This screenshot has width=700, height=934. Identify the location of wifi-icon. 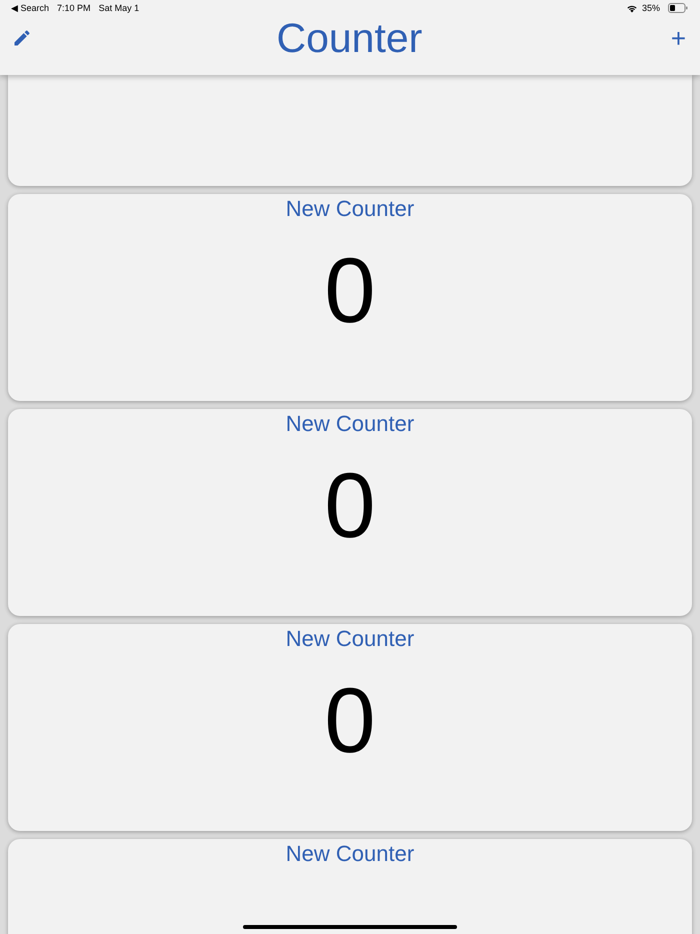
(632, 8).